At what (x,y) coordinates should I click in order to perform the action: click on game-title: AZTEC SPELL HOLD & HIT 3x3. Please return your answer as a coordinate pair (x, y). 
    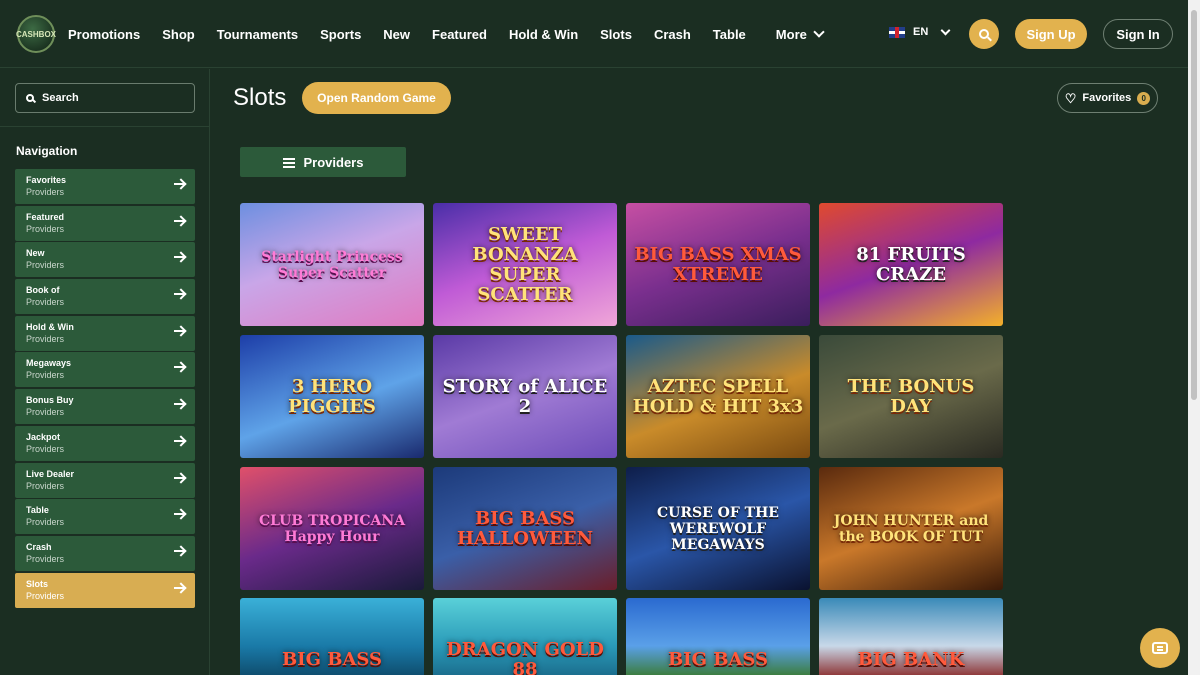
    Looking at the image, I should click on (718, 396).